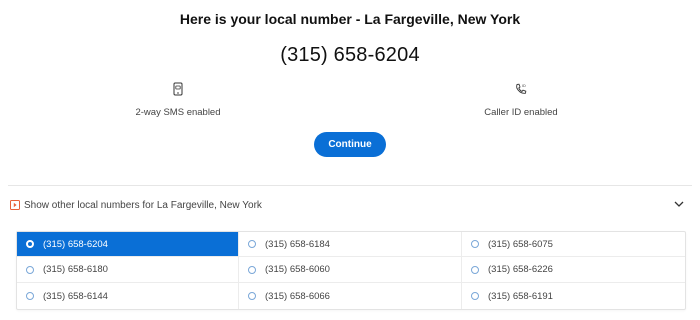 This screenshot has width=700, height=320. I want to click on expand-icon, so click(15, 205).